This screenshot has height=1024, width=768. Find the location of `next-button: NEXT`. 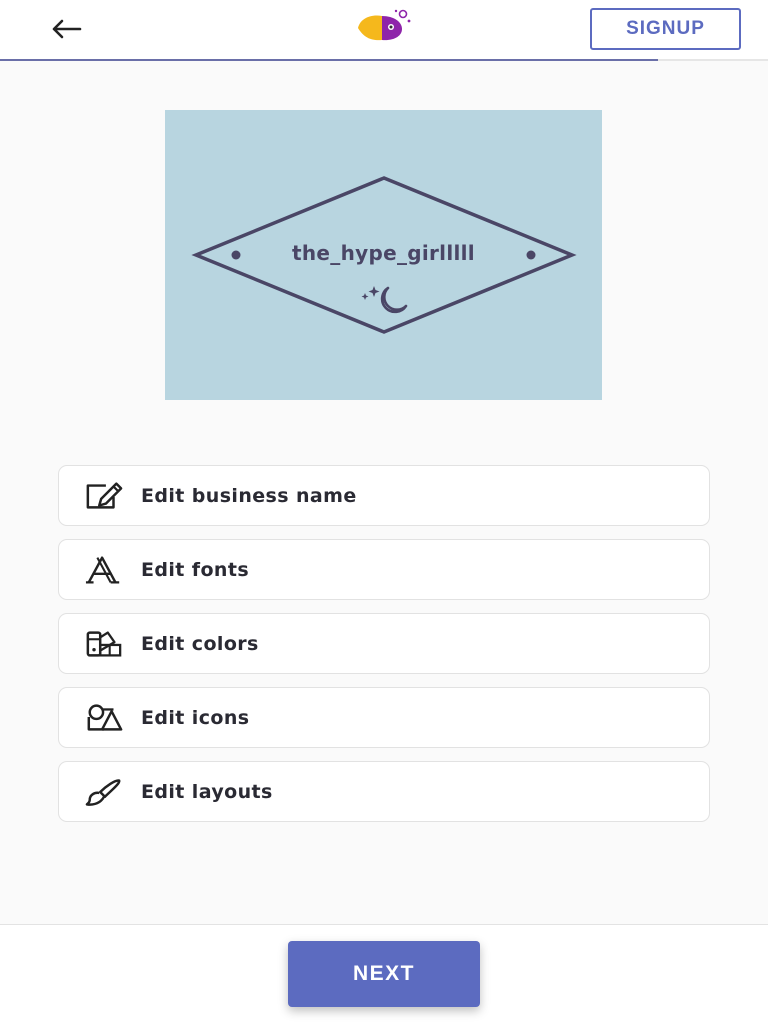

next-button: NEXT is located at coordinates (384, 974).